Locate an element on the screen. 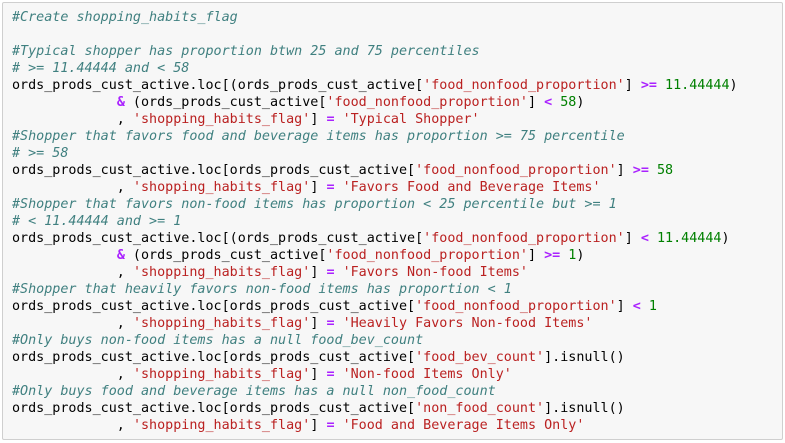 The width and height of the screenshot is (785, 443). code-string: 'food_bev_count' is located at coordinates (480, 357).